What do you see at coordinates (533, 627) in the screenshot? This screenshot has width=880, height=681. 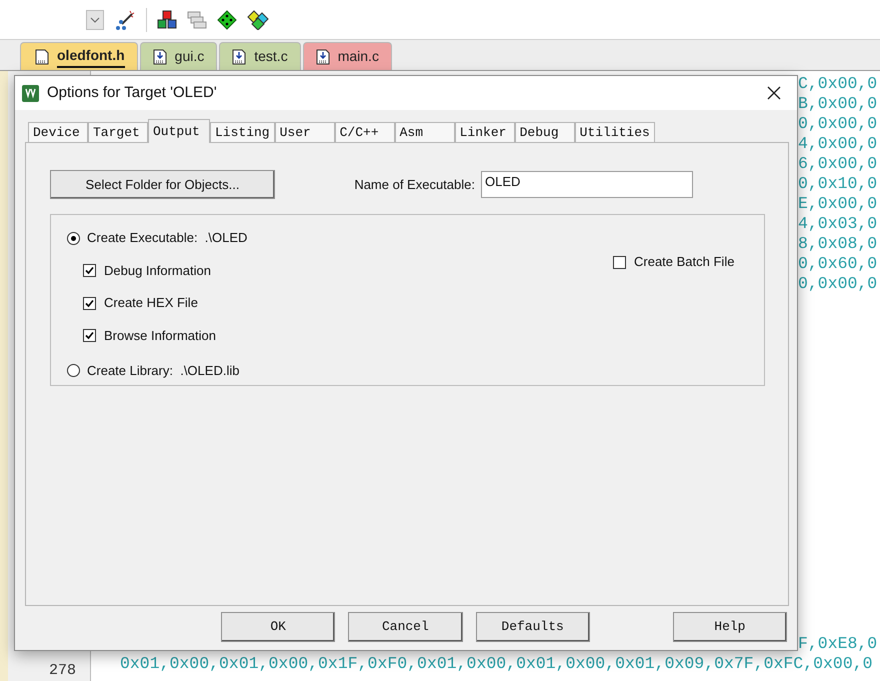 I see `dialog-button: Defaults` at bounding box center [533, 627].